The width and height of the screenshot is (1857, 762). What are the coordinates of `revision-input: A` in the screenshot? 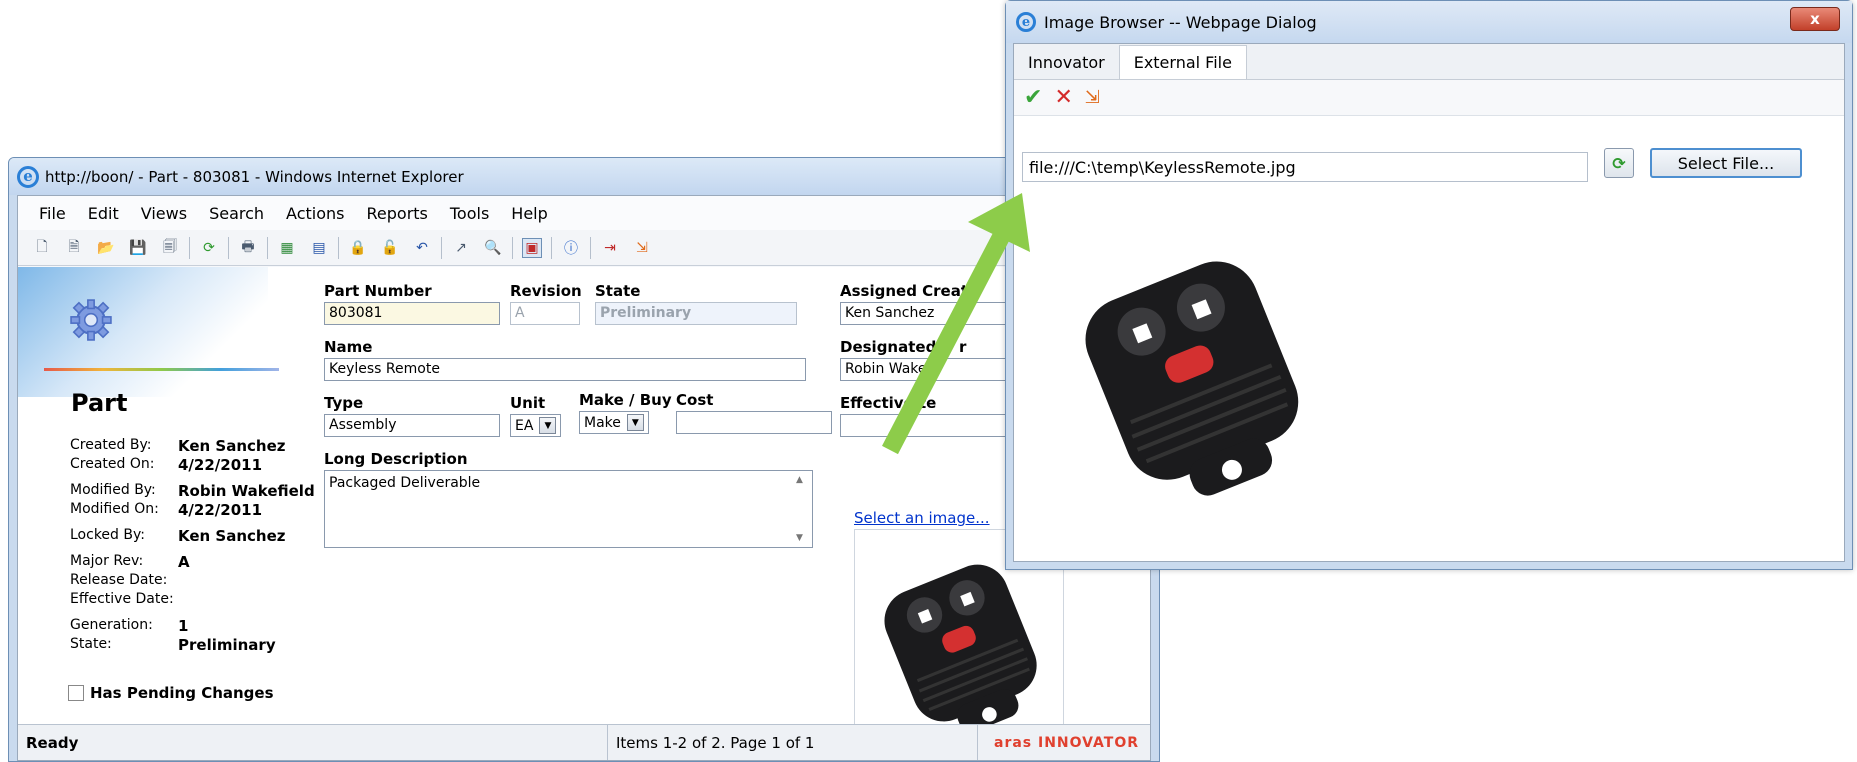 It's located at (545, 313).